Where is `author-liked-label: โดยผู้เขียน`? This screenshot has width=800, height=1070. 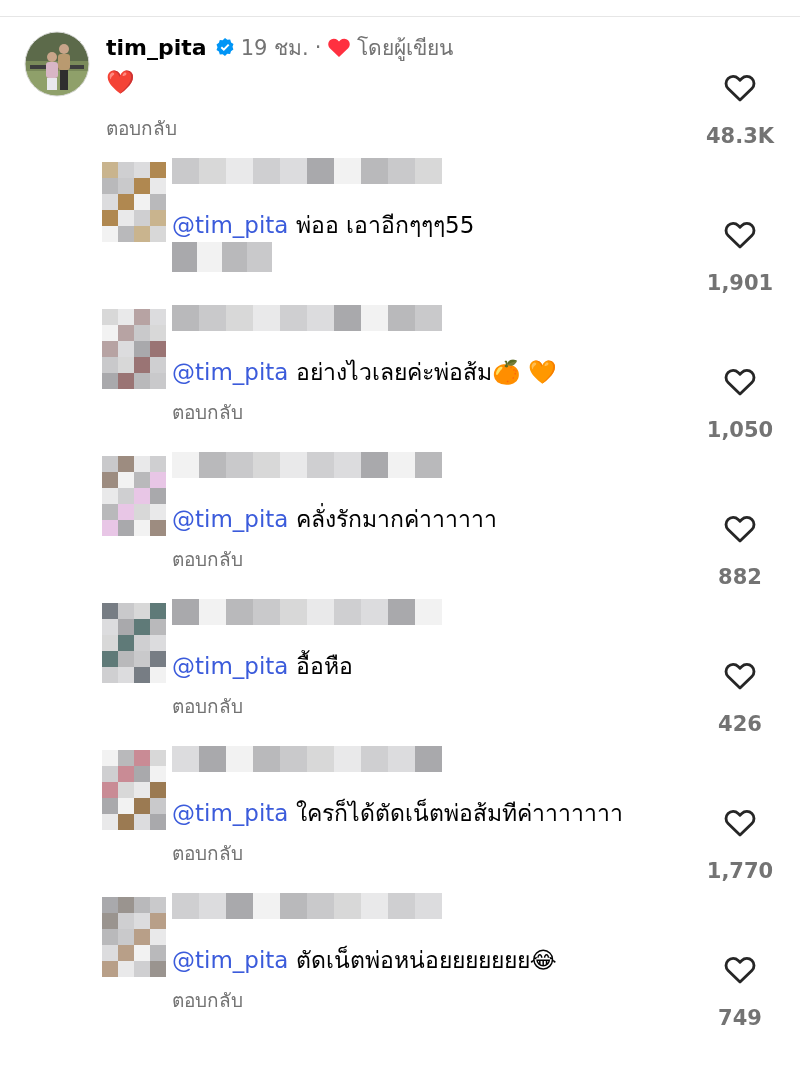 author-liked-label: โดยผู้เขียน is located at coordinates (405, 48).